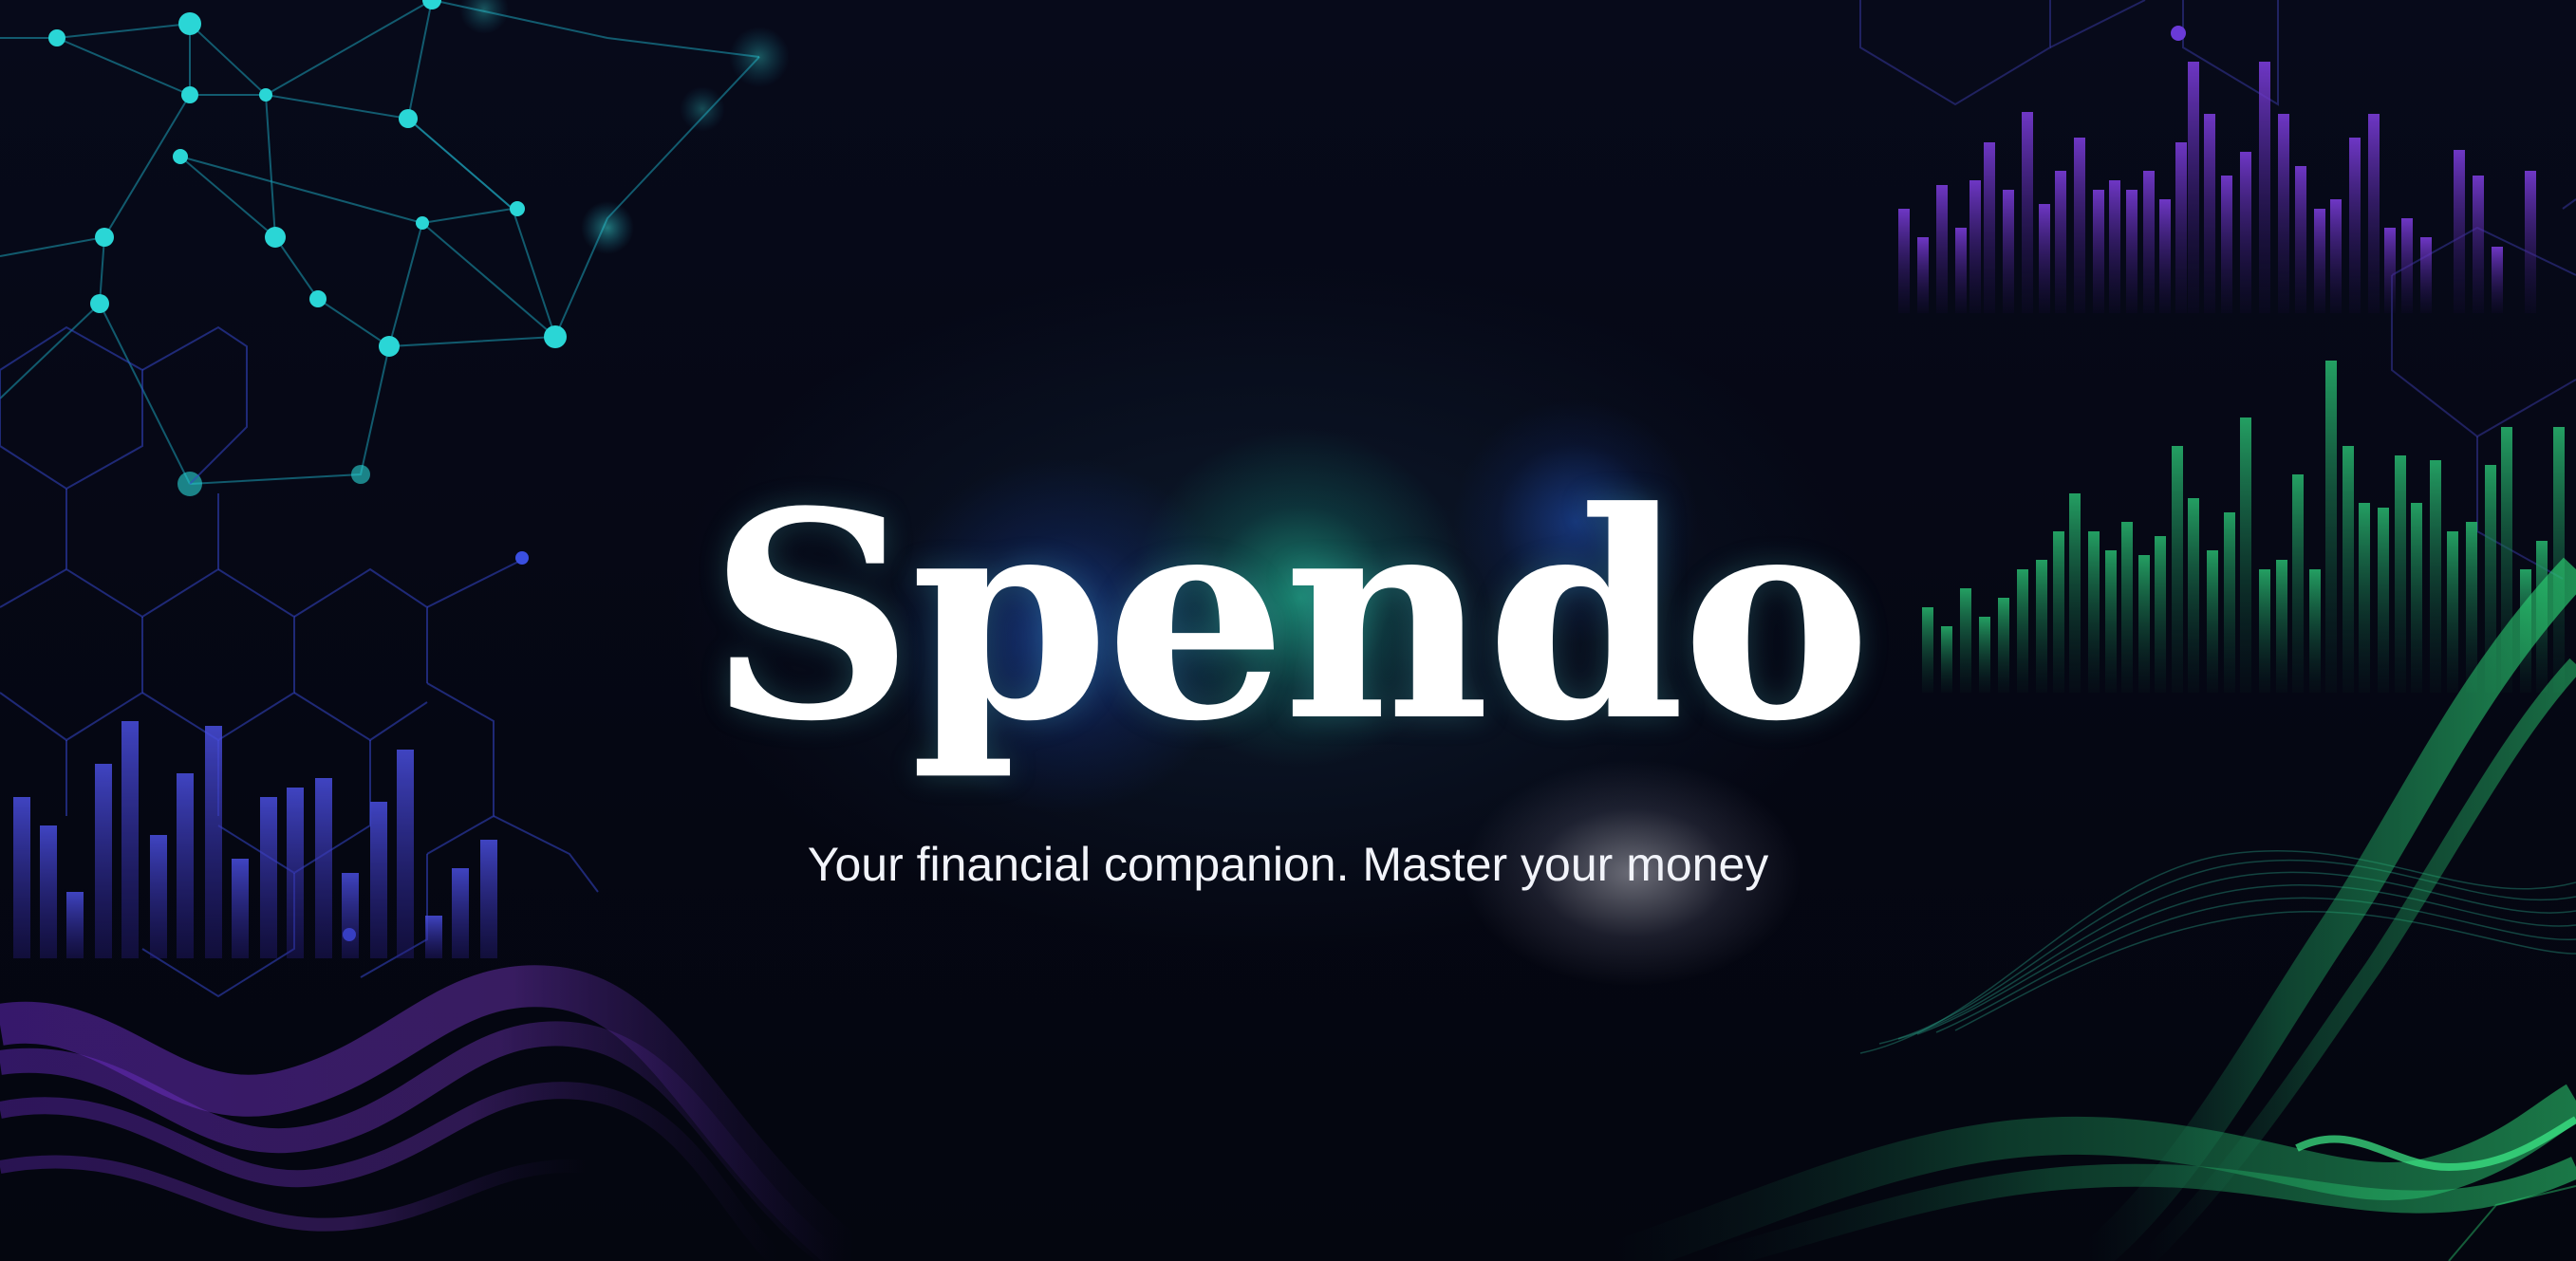 The image size is (2576, 1261). What do you see at coordinates (434, 1113) in the screenshot?
I see `purple-wave-decoration` at bounding box center [434, 1113].